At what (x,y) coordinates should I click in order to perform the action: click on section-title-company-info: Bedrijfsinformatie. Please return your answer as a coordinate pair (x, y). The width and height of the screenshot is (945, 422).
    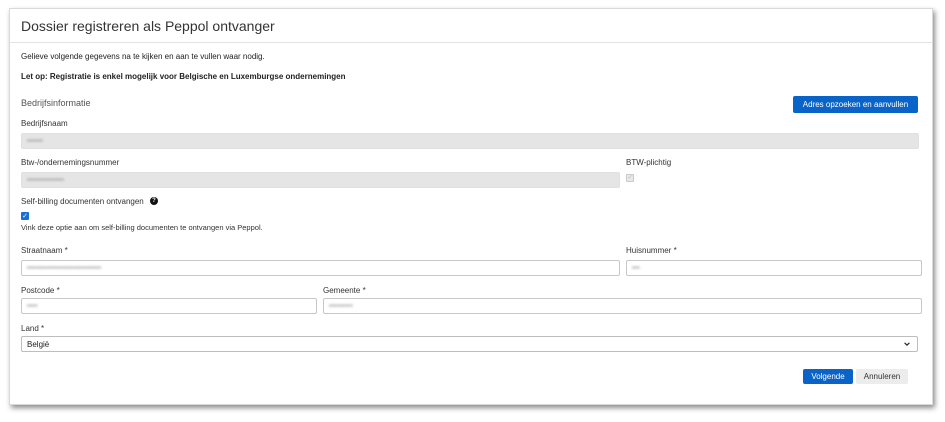
    Looking at the image, I should click on (56, 103).